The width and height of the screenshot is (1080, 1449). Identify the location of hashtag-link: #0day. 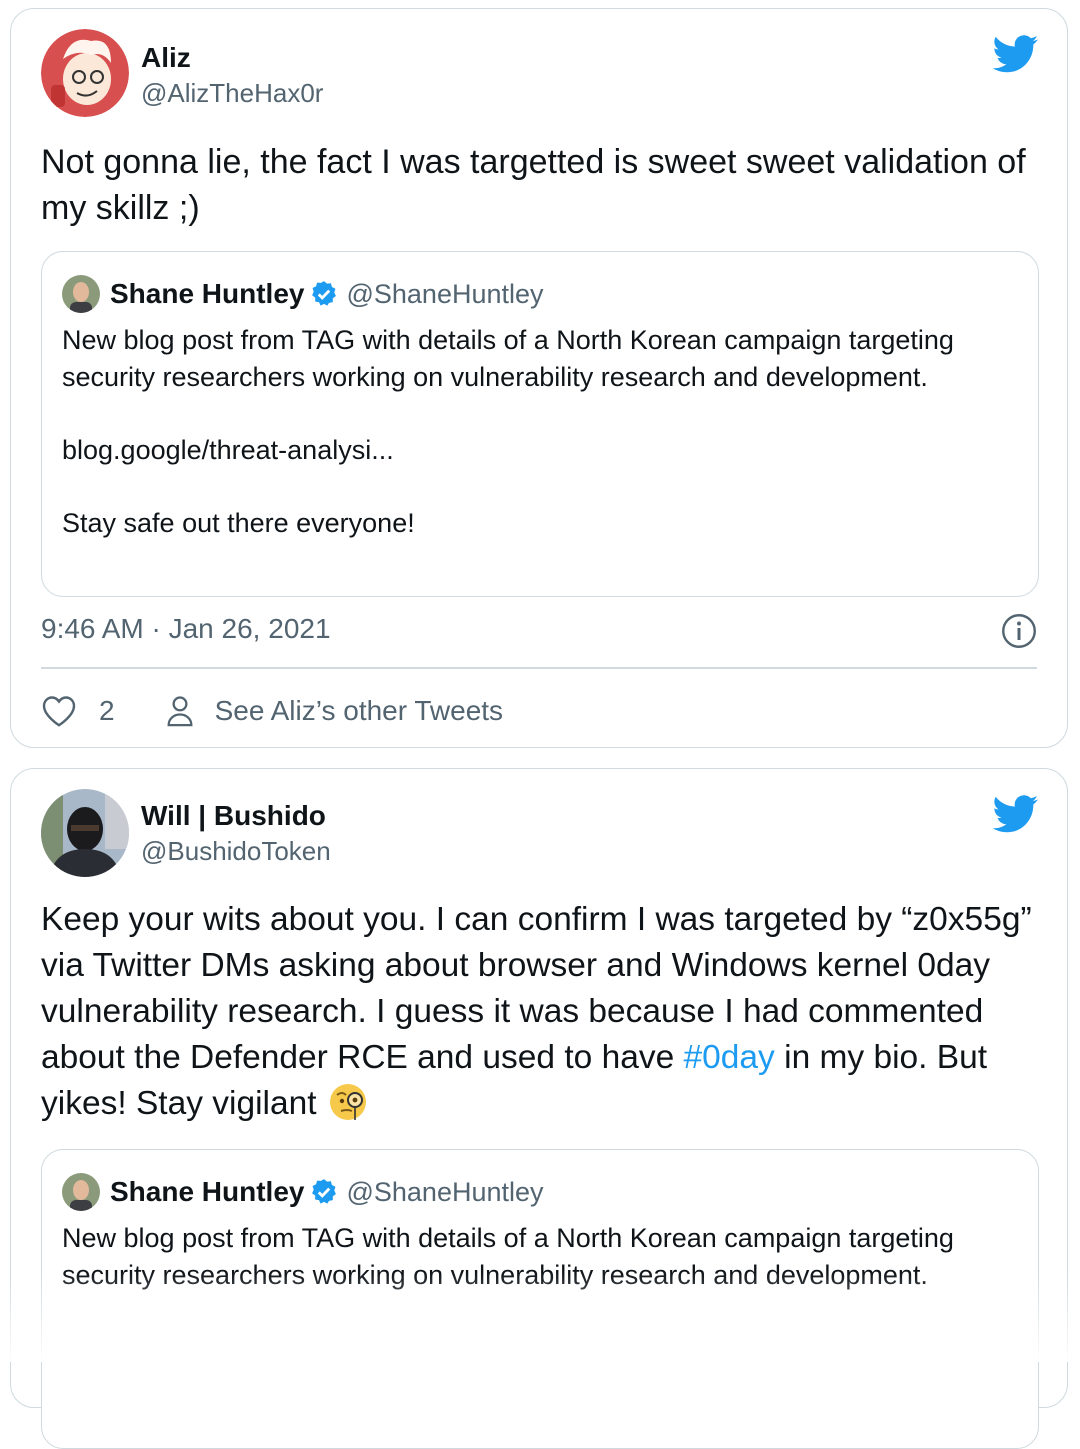
(729, 1057).